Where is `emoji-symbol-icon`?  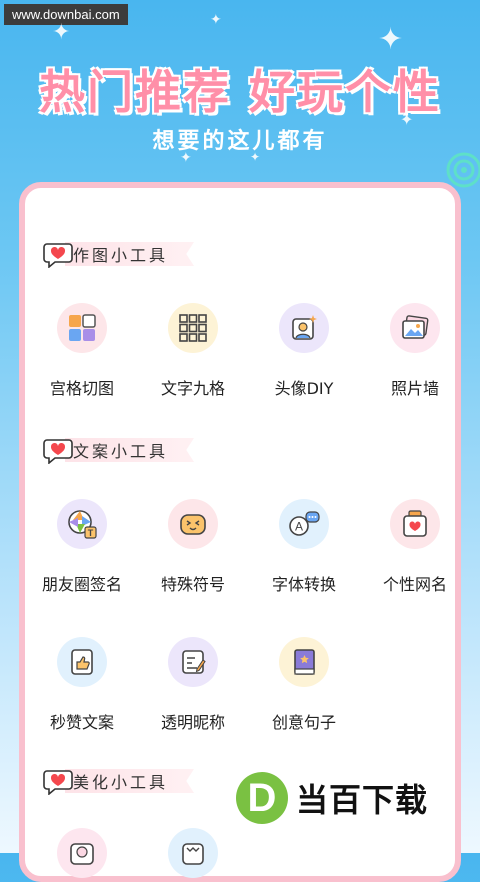 emoji-symbol-icon is located at coordinates (193, 524).